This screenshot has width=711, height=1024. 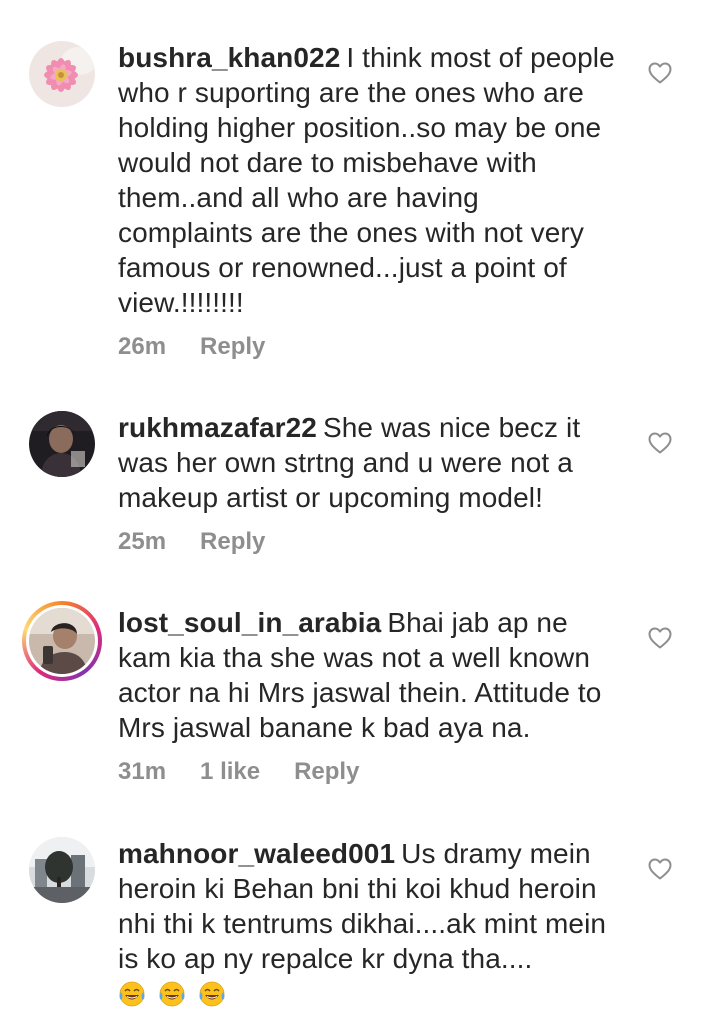 I want to click on timestamp: 26m, so click(x=142, y=346).